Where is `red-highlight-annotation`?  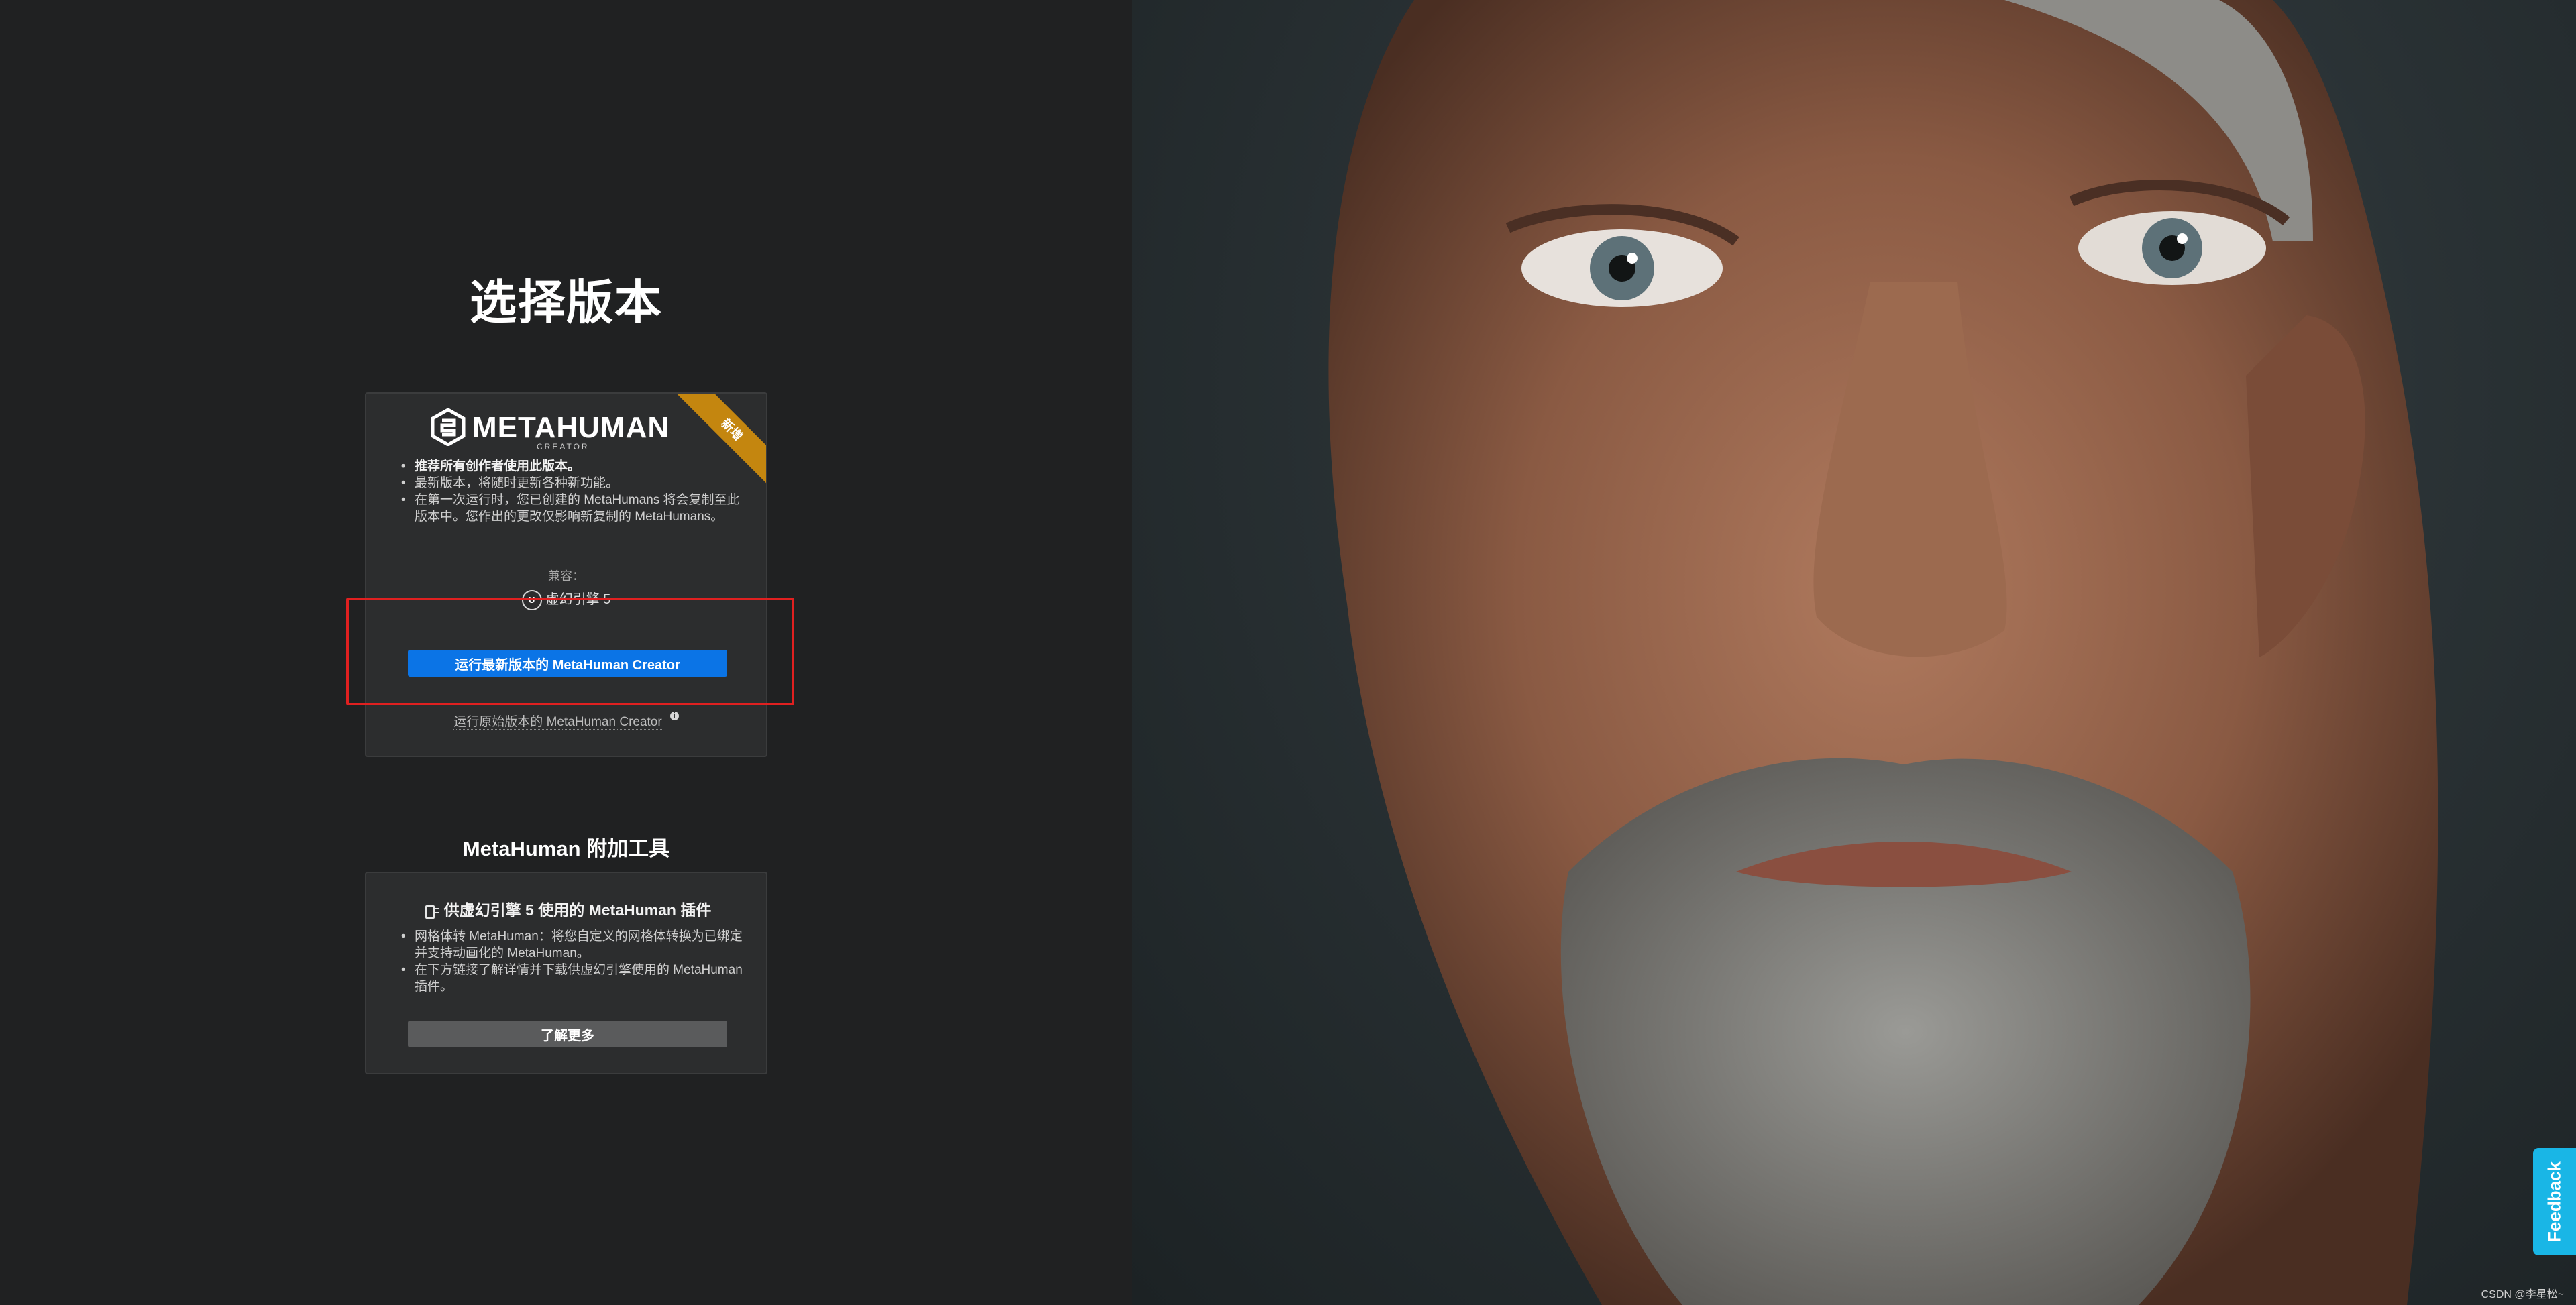 red-highlight-annotation is located at coordinates (570, 651).